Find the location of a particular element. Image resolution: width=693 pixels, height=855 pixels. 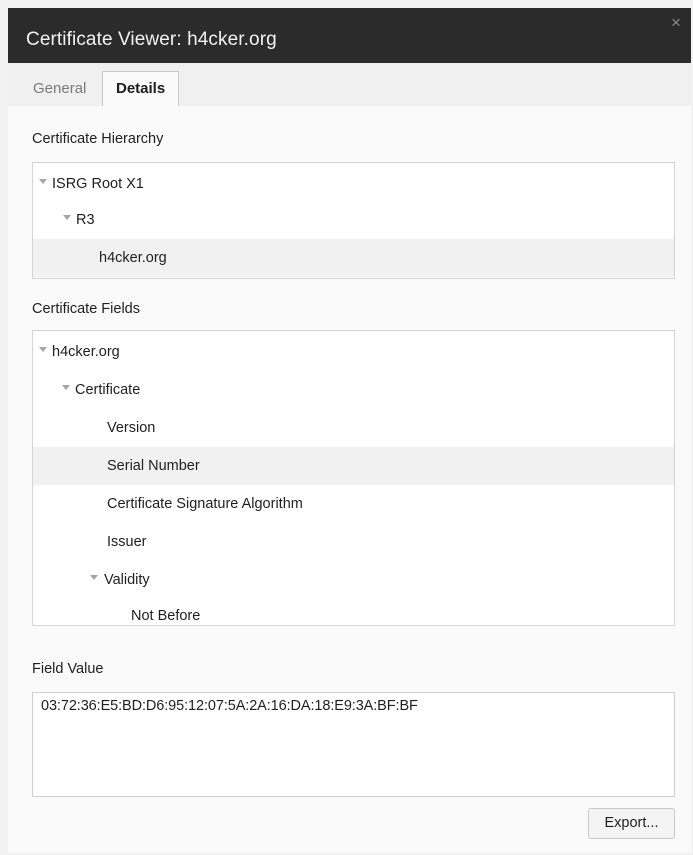

field-item-certificate: Certificate is located at coordinates (353, 390).